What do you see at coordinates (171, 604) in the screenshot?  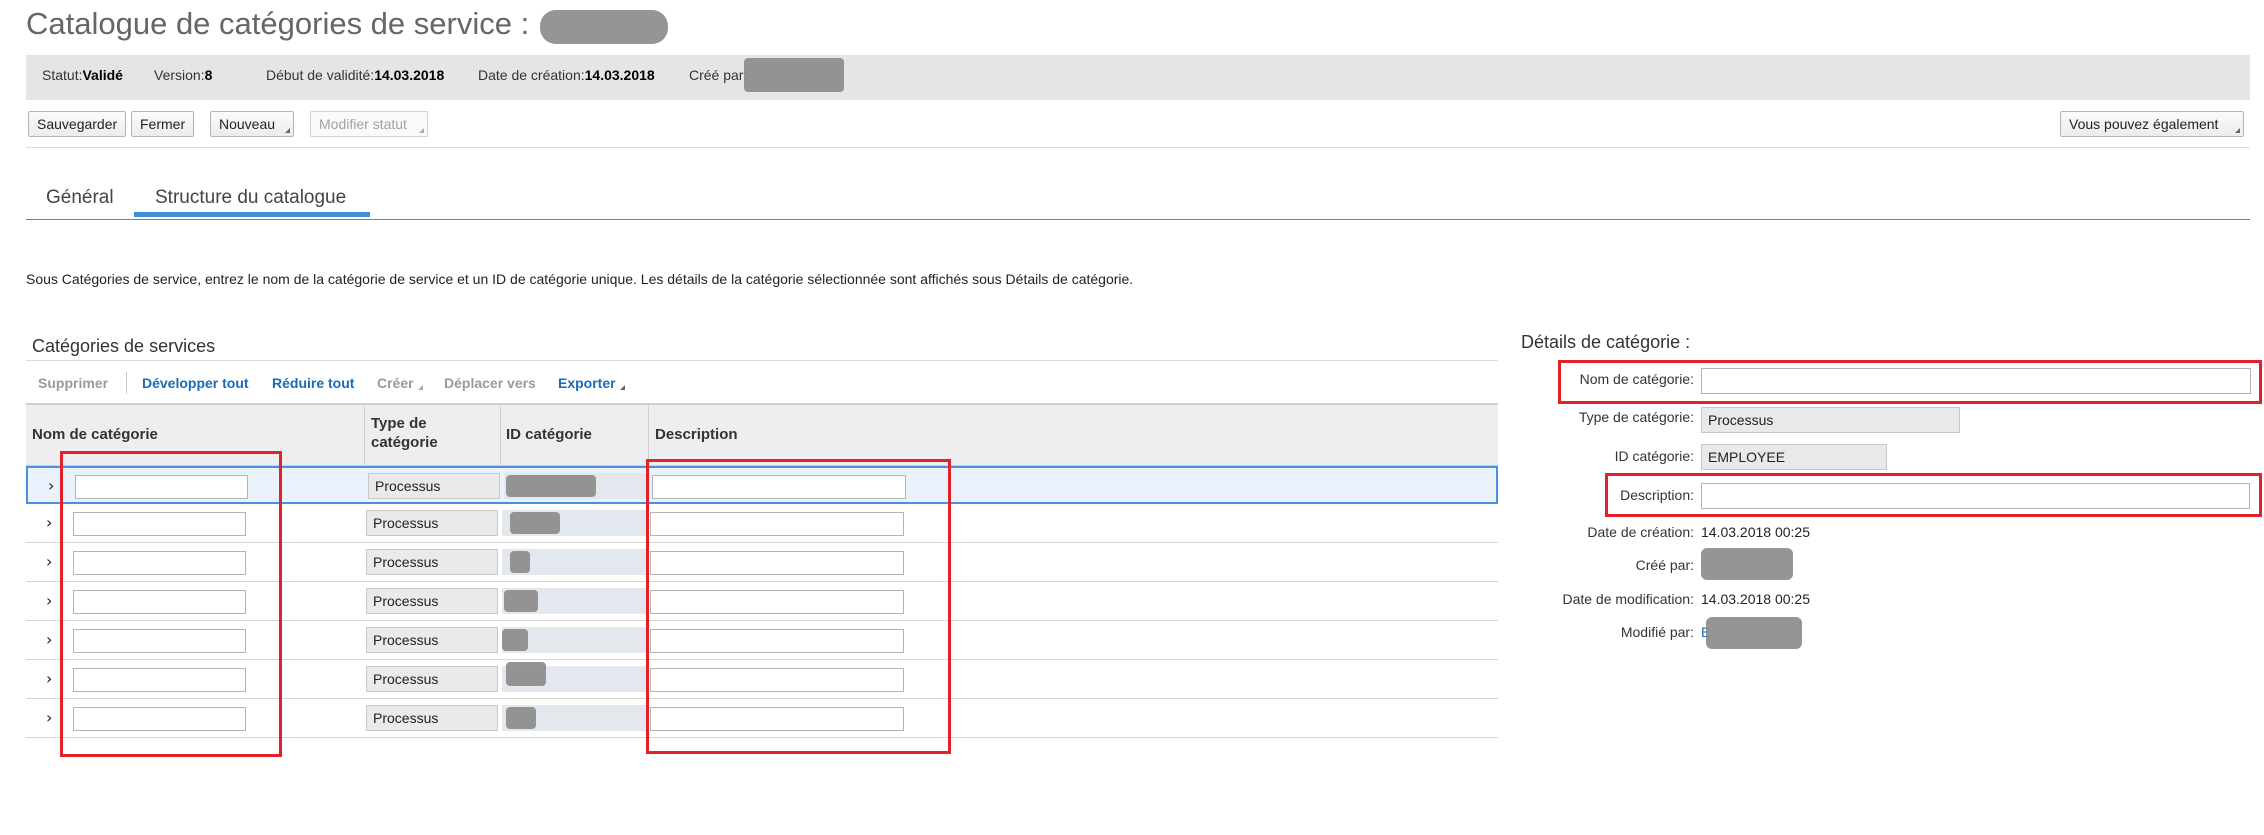 I see `highlight-name-column` at bounding box center [171, 604].